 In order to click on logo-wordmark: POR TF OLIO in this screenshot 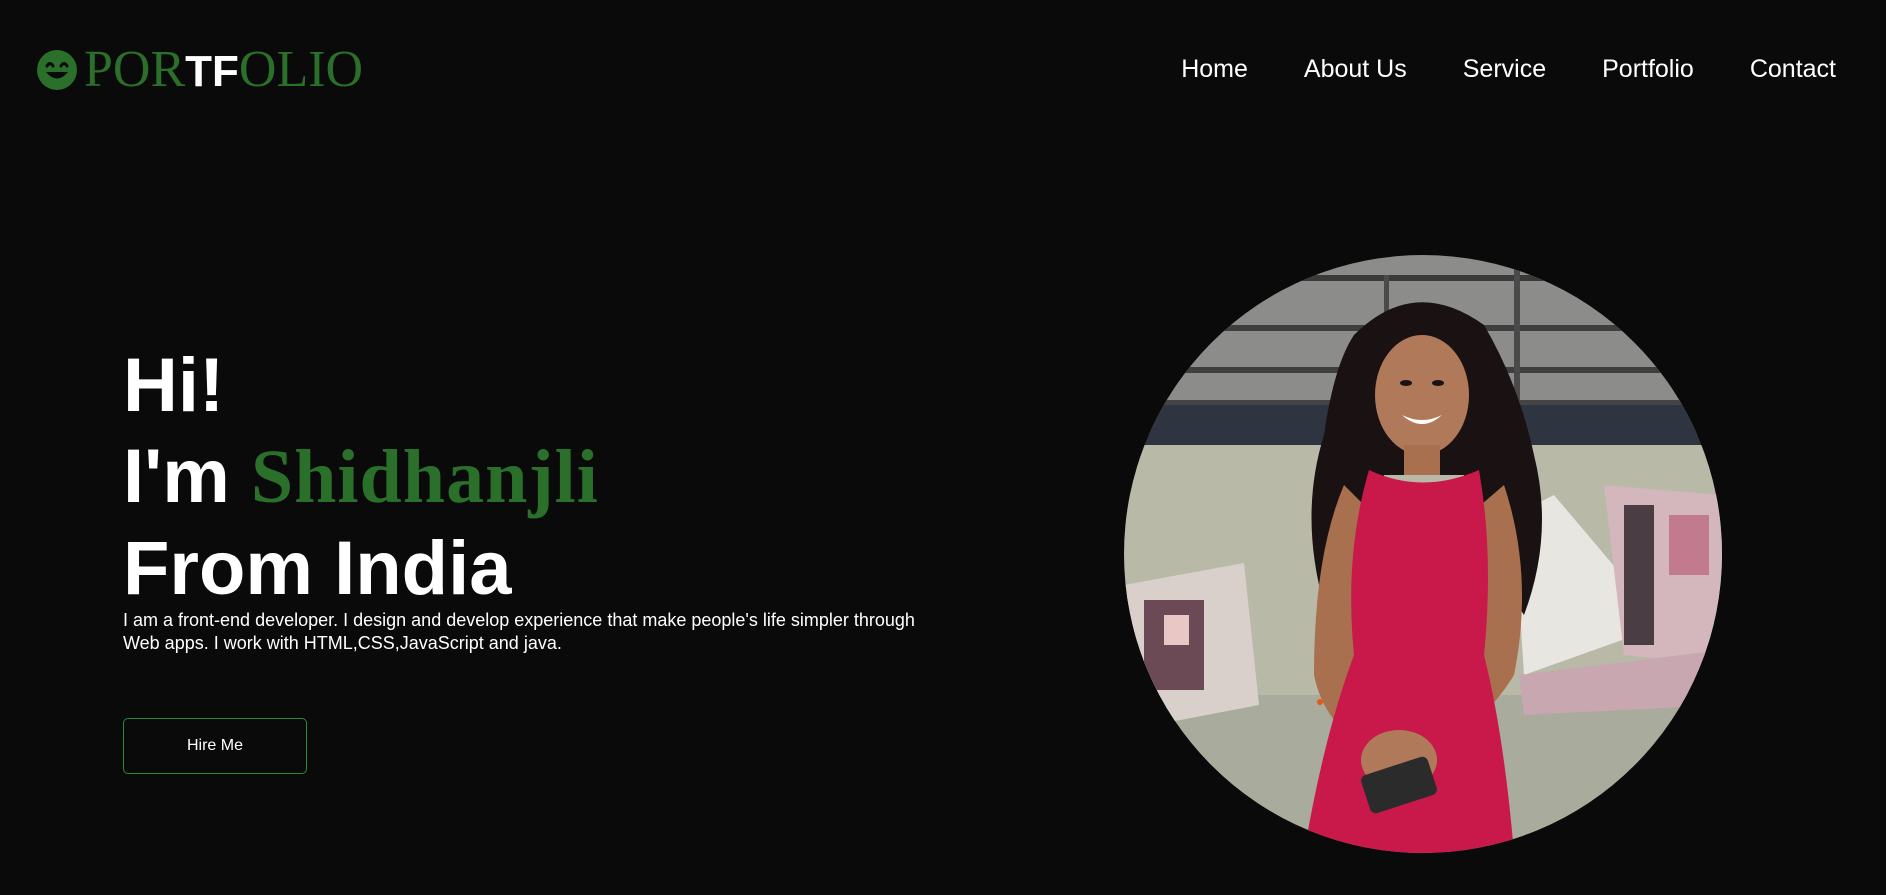, I will do `click(223, 70)`.